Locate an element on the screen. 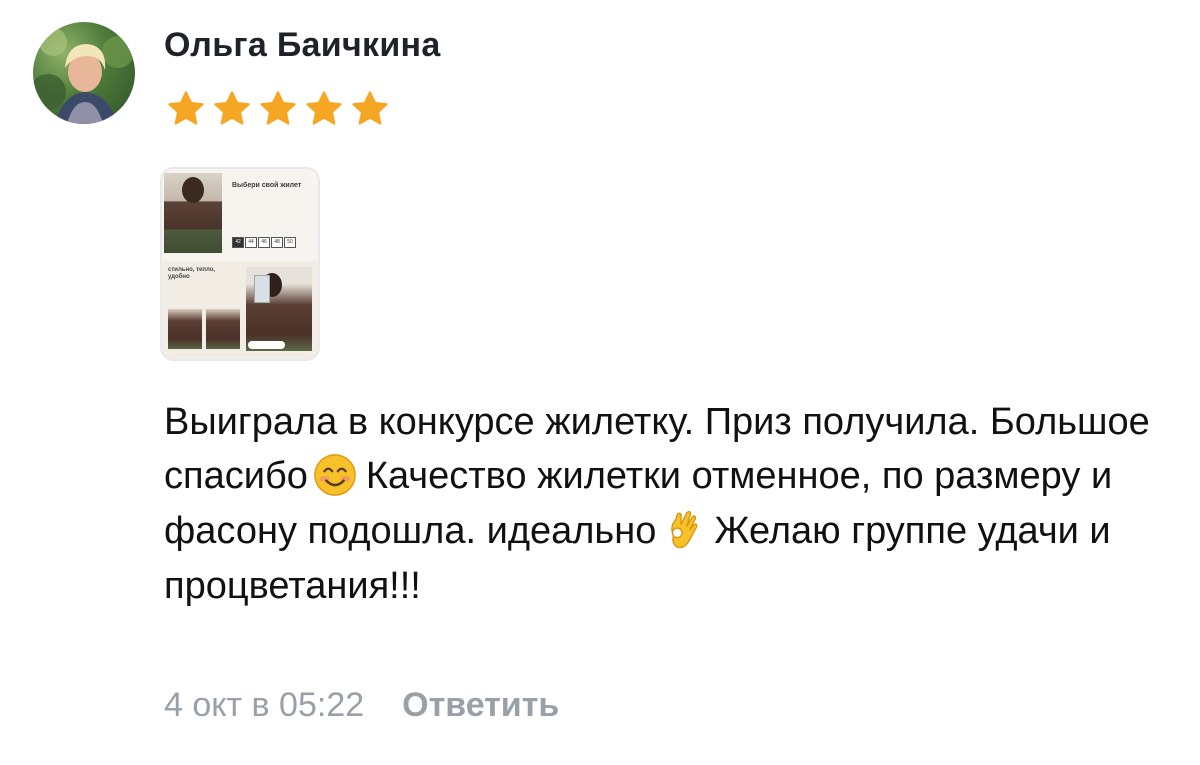 This screenshot has height=765, width=1200. ok-hand-emoji-icon is located at coordinates (684, 529).